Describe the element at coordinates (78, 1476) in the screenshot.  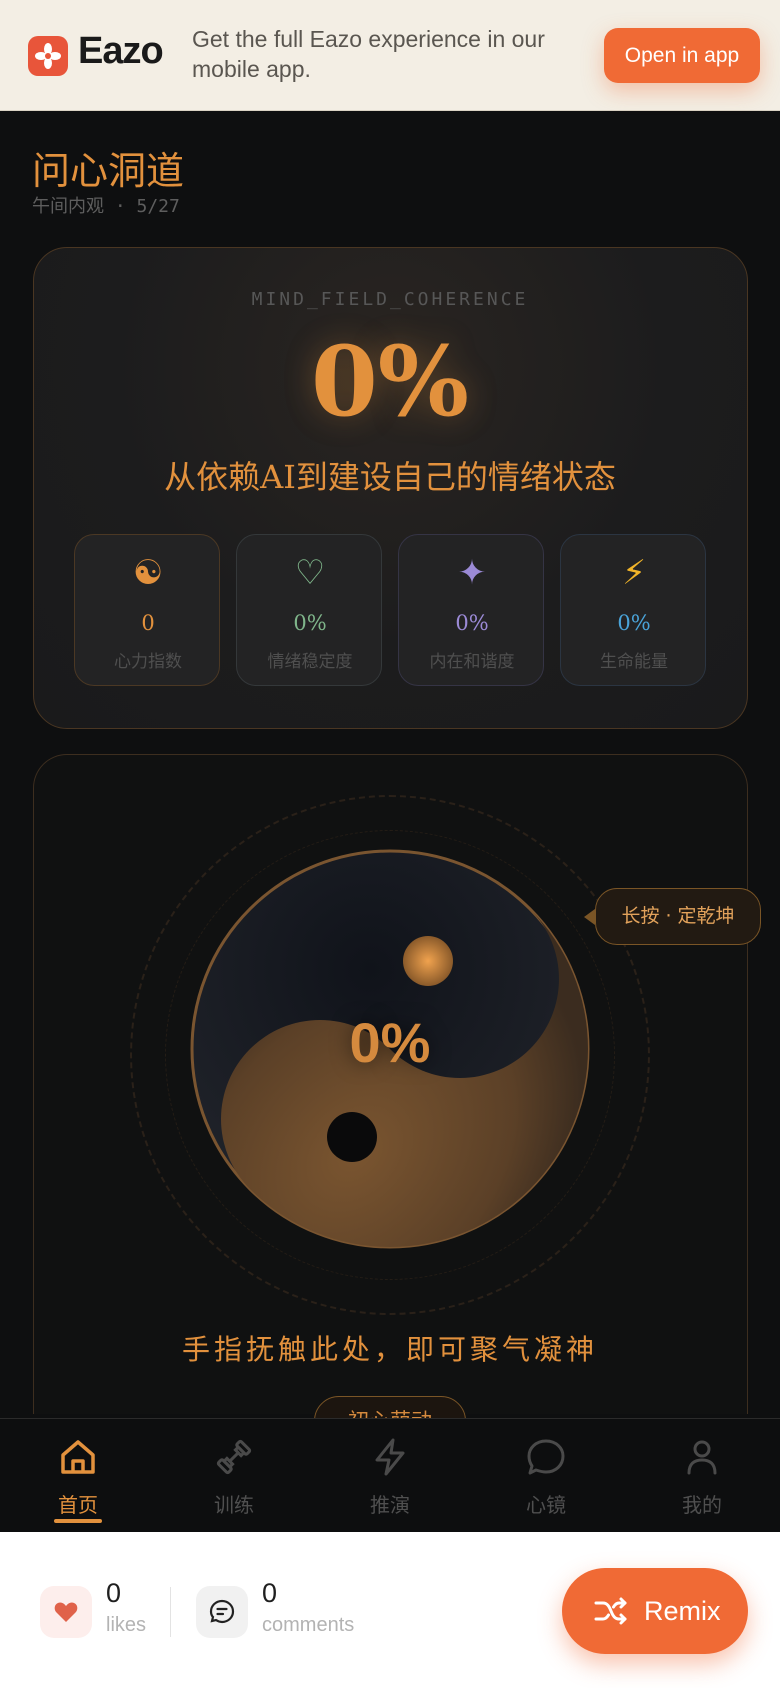
I see `nav-item-home: 首页` at that location.